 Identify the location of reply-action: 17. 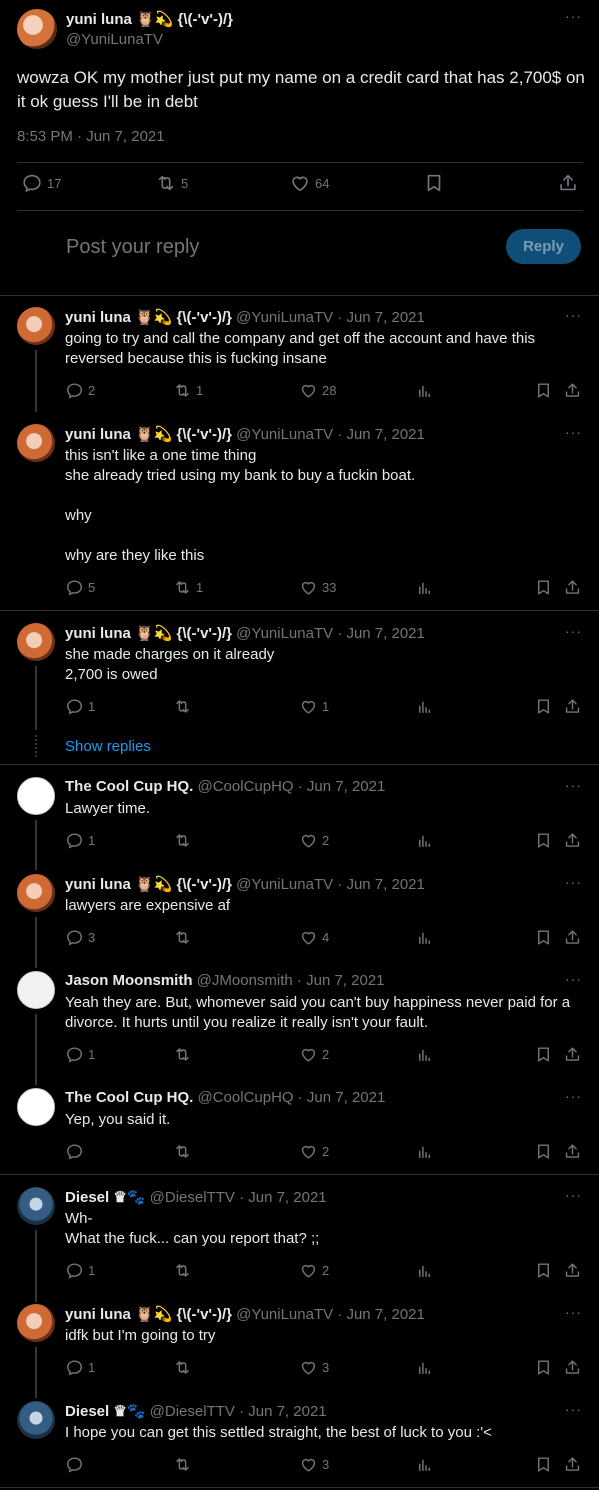
(41, 183).